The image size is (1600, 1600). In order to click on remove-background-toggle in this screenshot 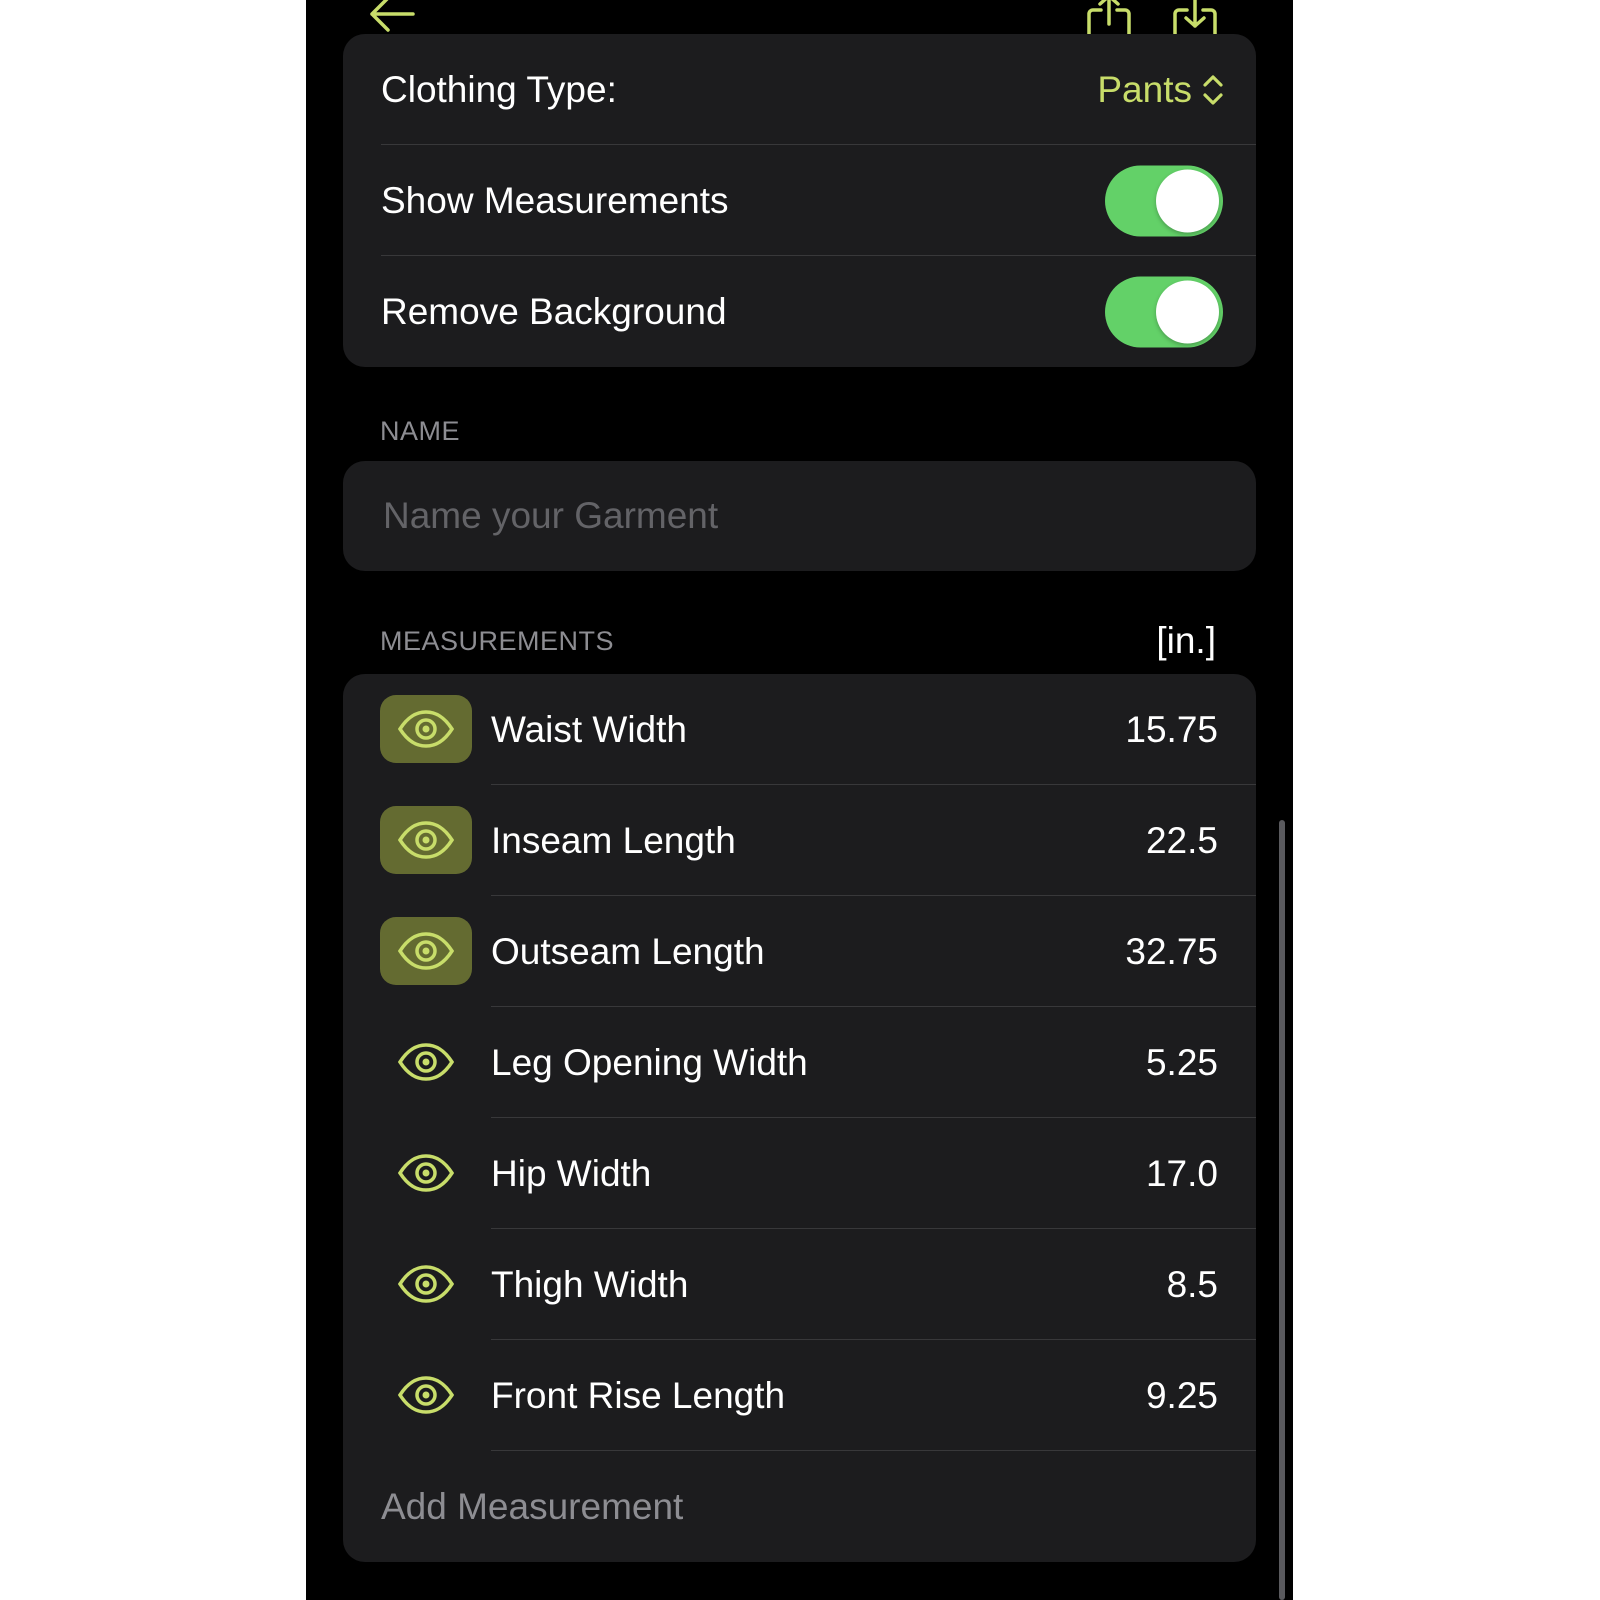, I will do `click(1164, 311)`.